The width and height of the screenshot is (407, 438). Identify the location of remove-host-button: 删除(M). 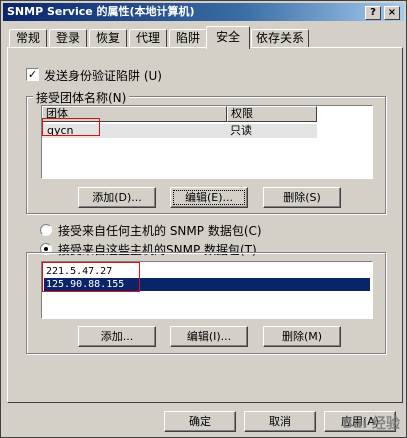
(302, 336).